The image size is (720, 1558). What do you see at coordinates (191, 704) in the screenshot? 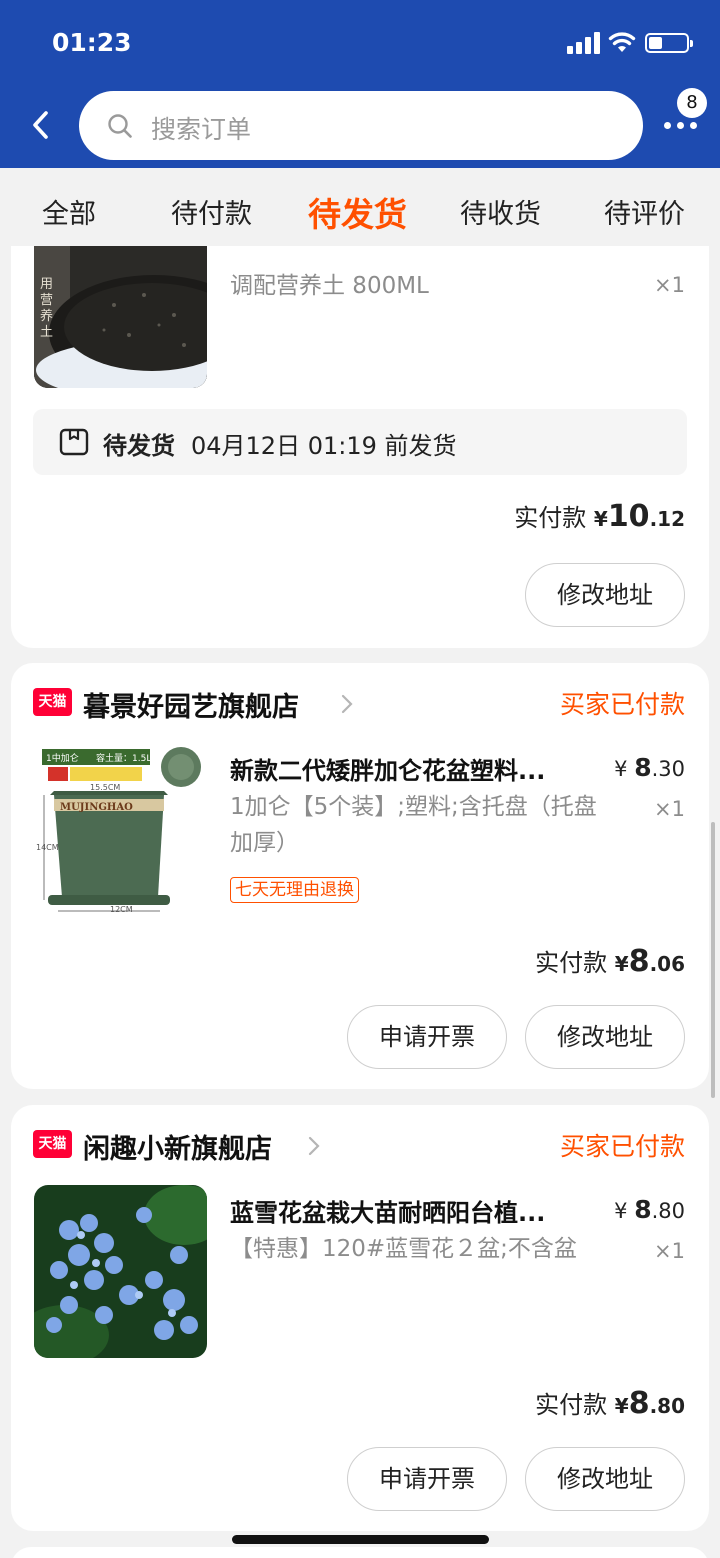
I see `store-name: 暮景好园艺旗舰店` at bounding box center [191, 704].